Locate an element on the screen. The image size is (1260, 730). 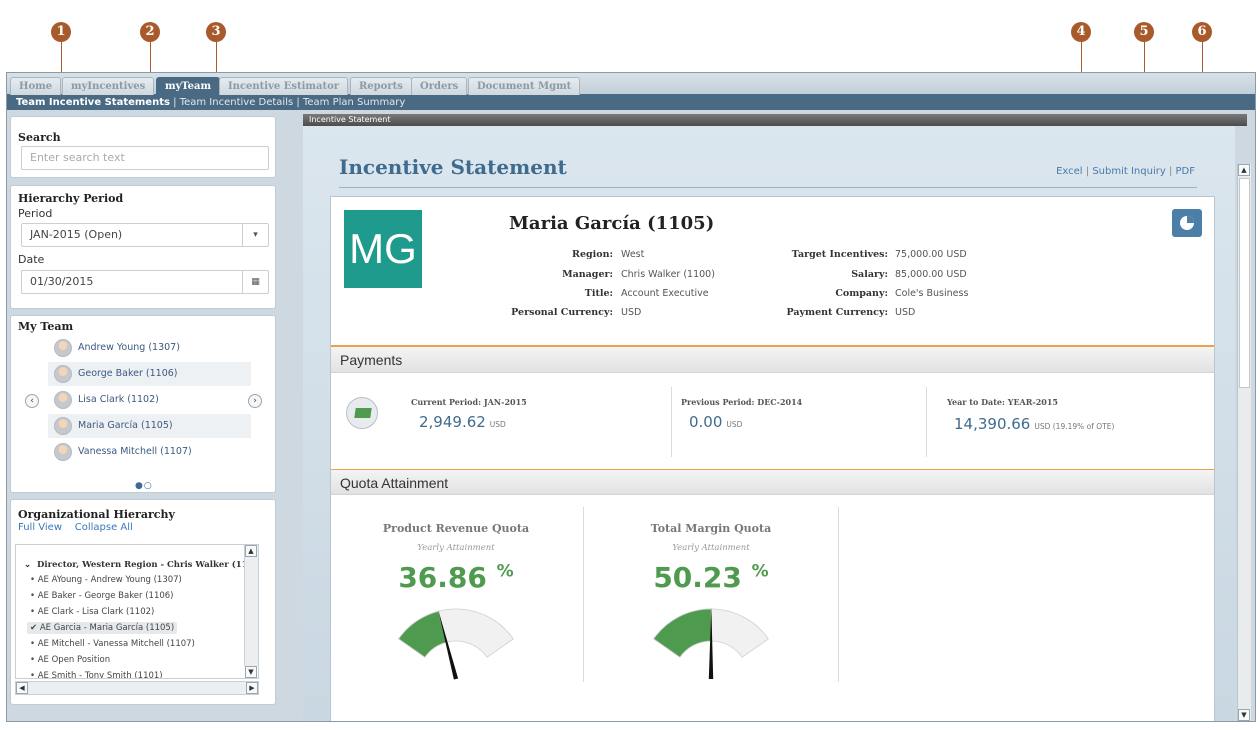
salary-value: 85,000.00 USD is located at coordinates (931, 274).